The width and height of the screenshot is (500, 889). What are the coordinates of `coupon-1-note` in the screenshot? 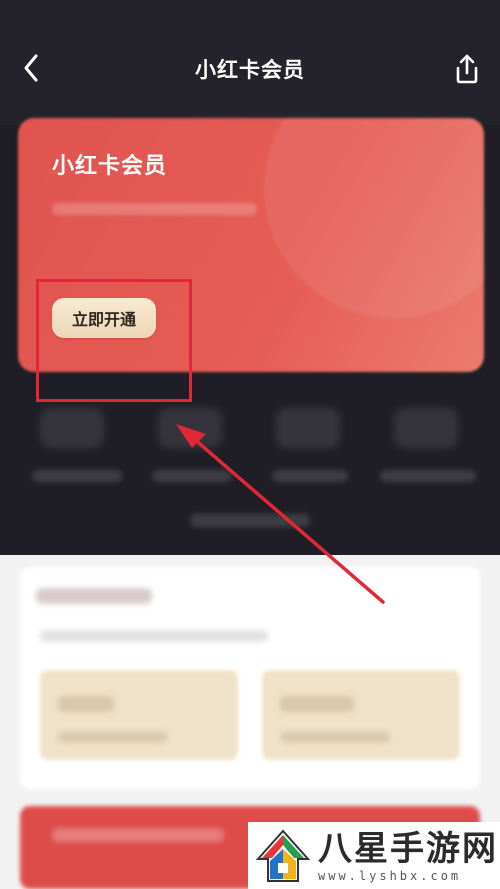 It's located at (113, 737).